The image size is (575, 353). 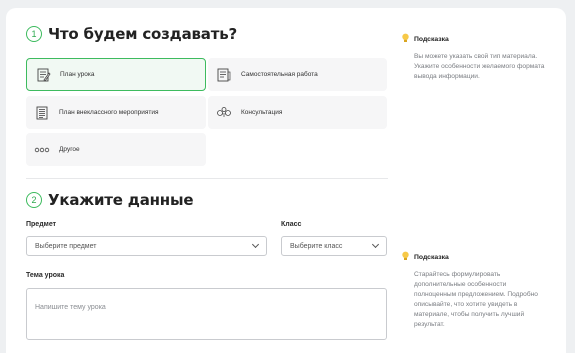 I want to click on option-independent-work-label: Самостоятельная работа, so click(x=279, y=74).